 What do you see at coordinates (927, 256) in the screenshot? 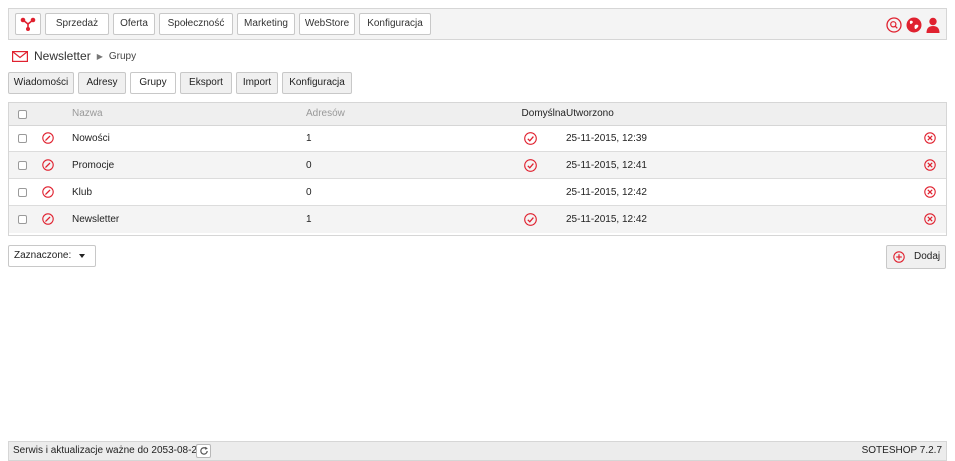
I see `add-button-label: Dodaj` at bounding box center [927, 256].